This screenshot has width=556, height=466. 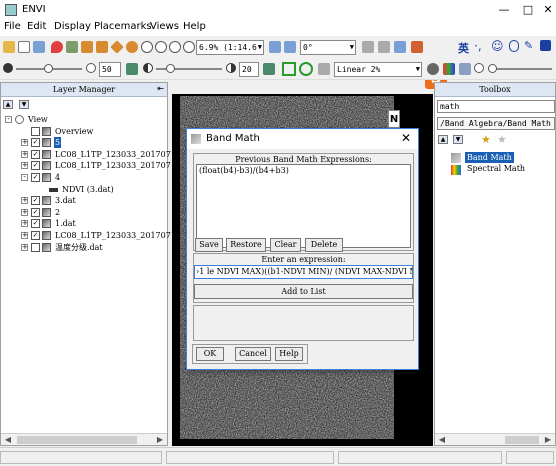 What do you see at coordinates (194, 26) in the screenshot?
I see `menu-help: Help` at bounding box center [194, 26].